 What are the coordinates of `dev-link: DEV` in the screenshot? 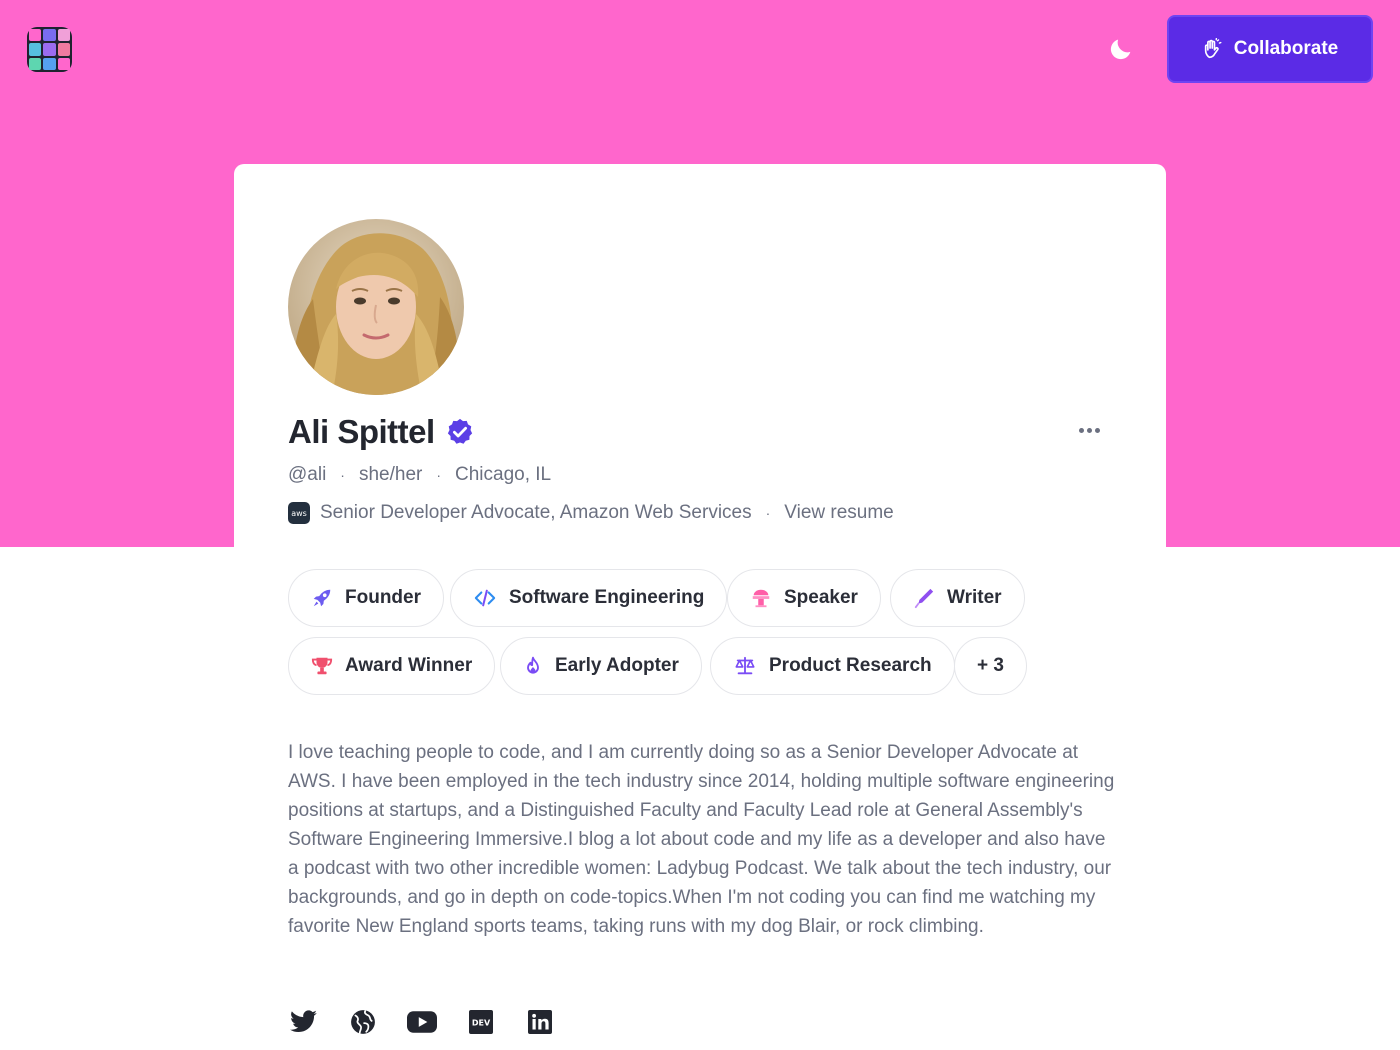 It's located at (481, 1022).